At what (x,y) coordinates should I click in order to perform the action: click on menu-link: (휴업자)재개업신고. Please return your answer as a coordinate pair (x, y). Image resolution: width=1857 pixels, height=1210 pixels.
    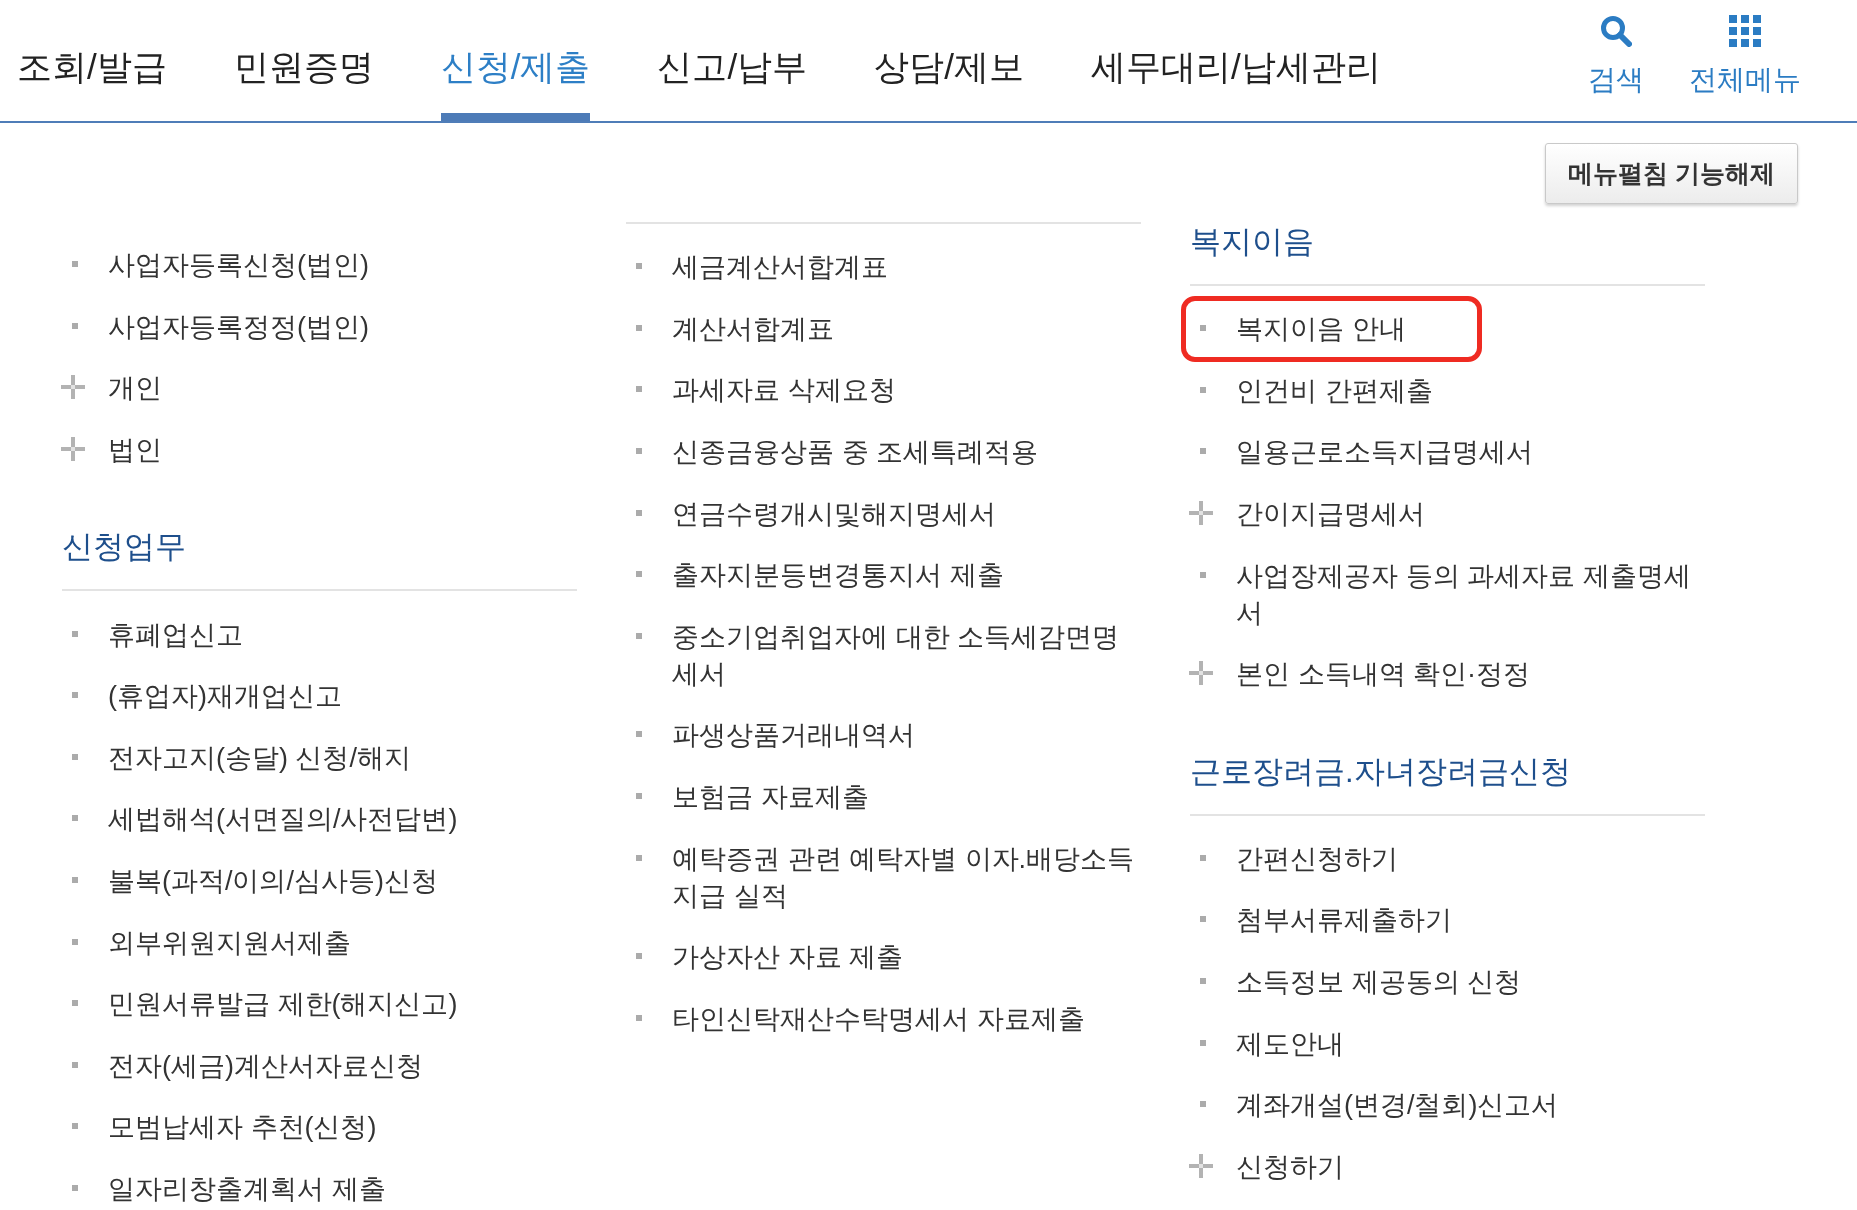
    Looking at the image, I should click on (225, 697).